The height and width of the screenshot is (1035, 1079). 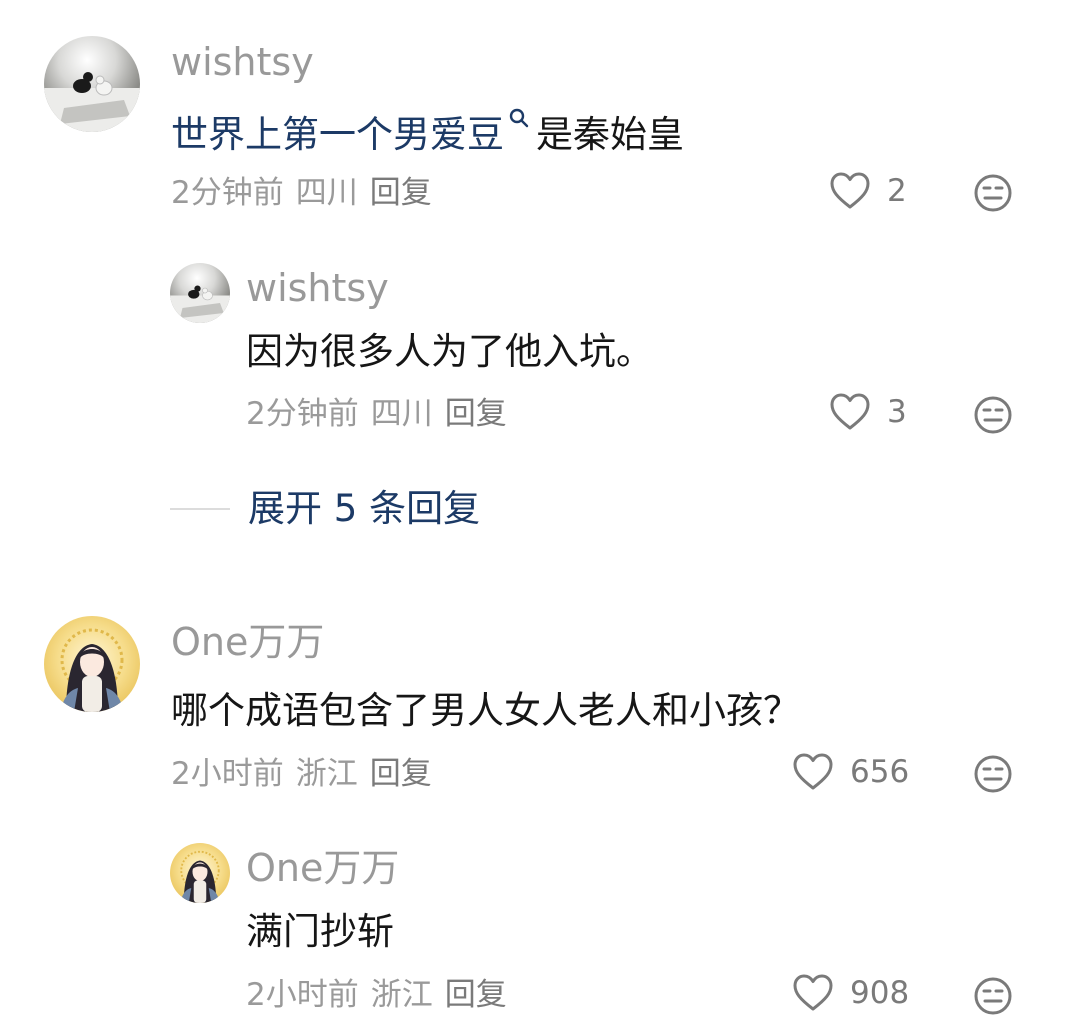 What do you see at coordinates (326, 774) in the screenshot?
I see `comment-location: 浙江` at bounding box center [326, 774].